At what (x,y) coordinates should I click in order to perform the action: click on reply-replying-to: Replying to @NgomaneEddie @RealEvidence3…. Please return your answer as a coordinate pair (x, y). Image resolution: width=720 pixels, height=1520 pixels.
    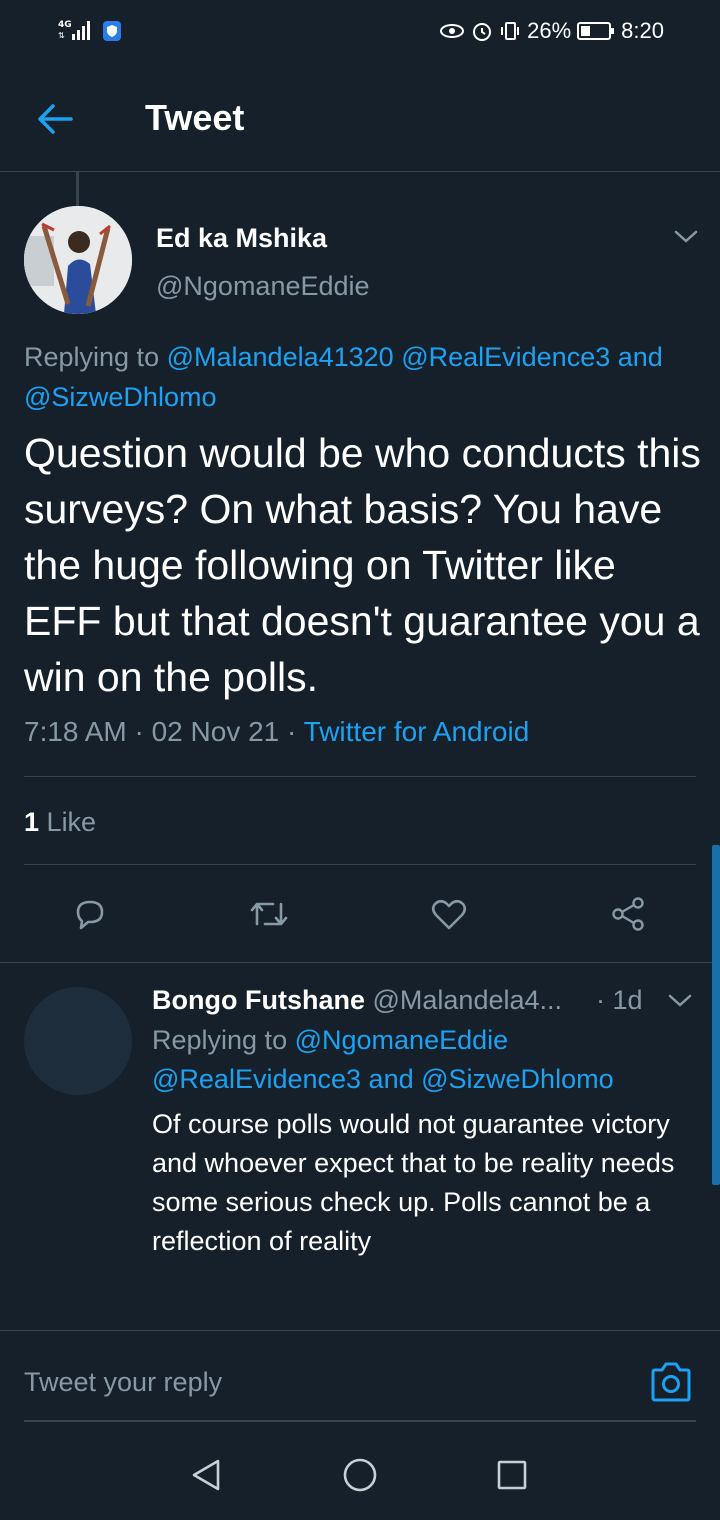
    Looking at the image, I should click on (432, 1060).